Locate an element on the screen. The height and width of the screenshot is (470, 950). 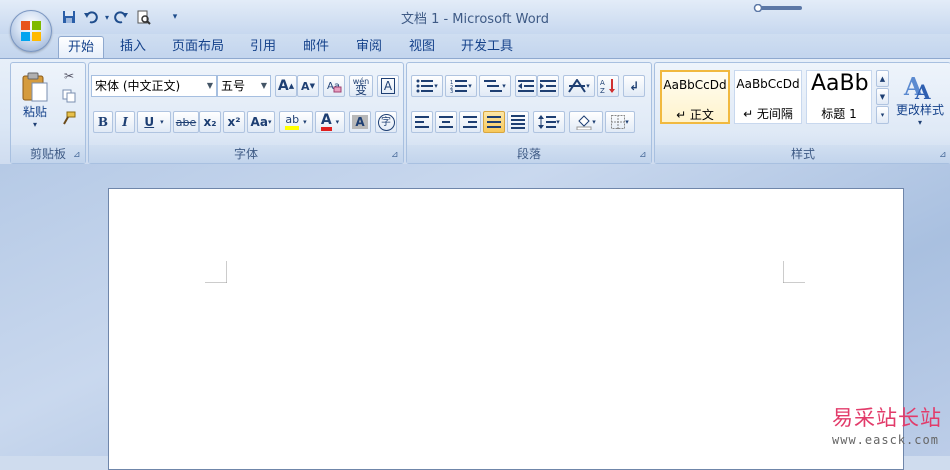
customize-qat-icon: ▾ is located at coordinates (175, 17).